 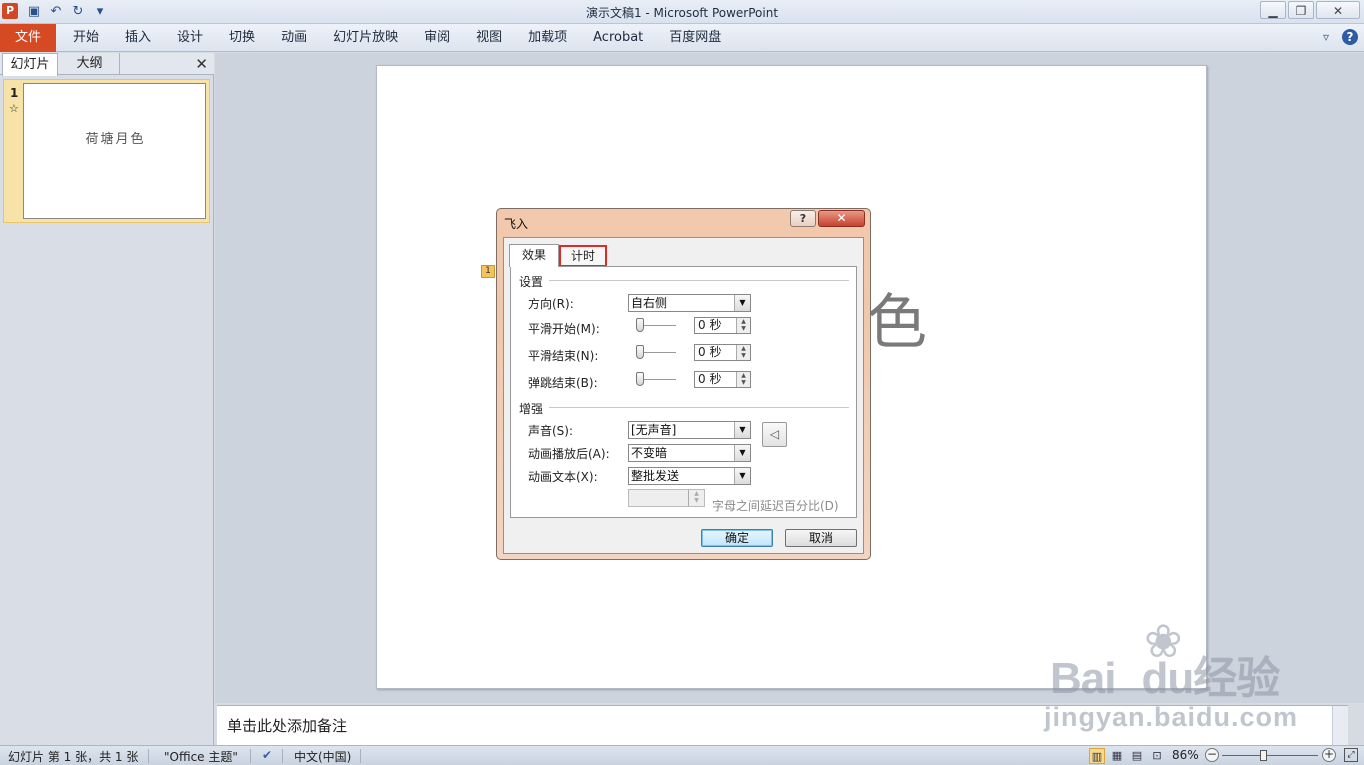 I want to click on tab-design: 设计, so click(x=190, y=37).